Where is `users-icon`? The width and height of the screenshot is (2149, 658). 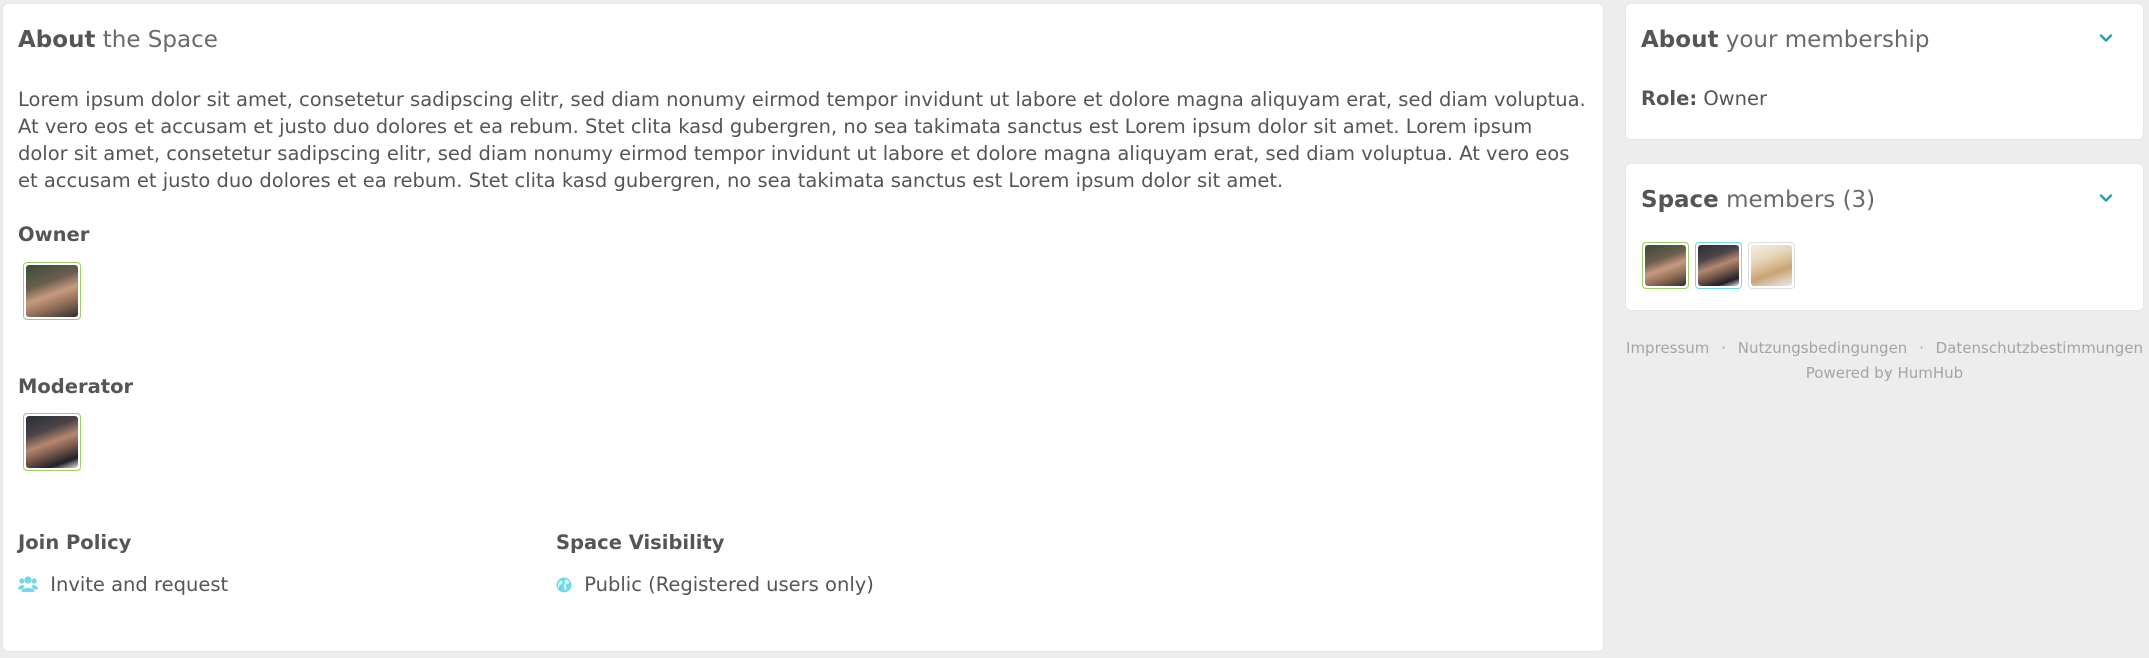 users-icon is located at coordinates (28, 587).